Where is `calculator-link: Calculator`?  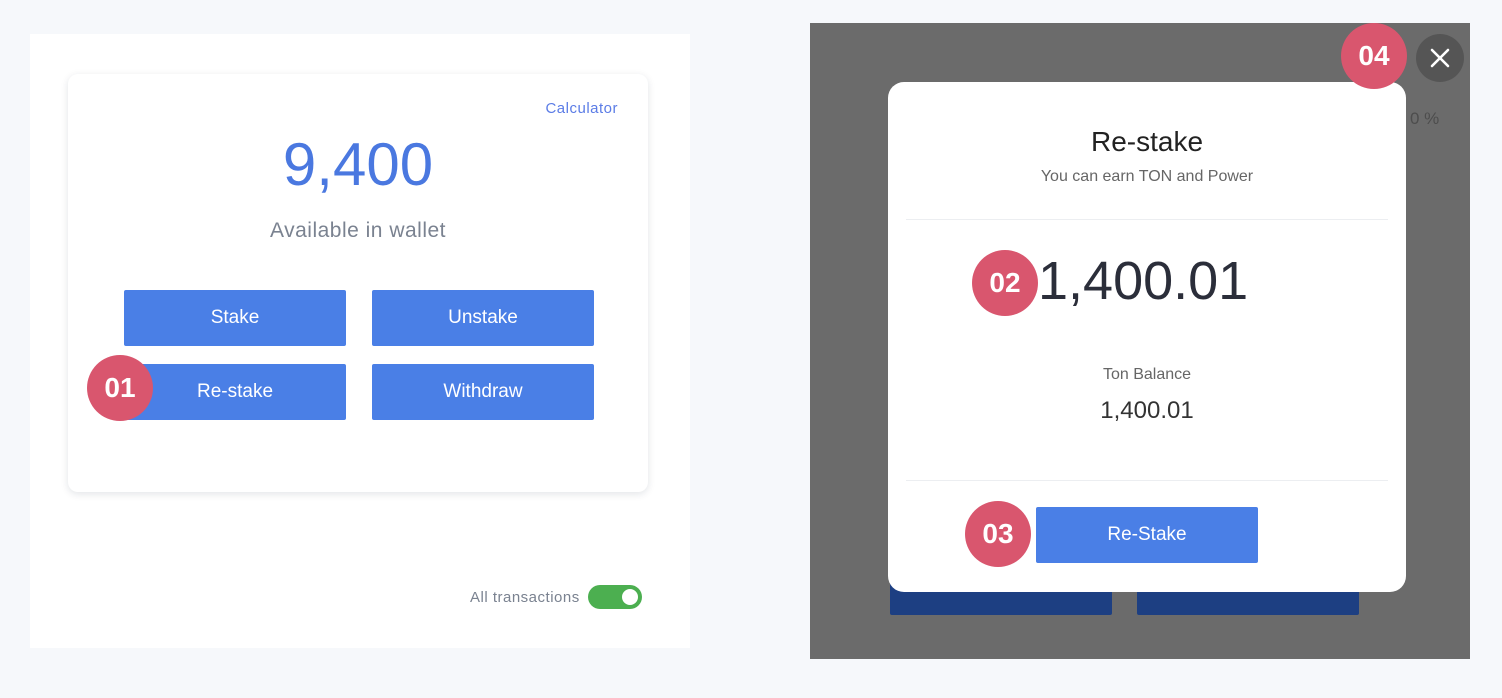
calculator-link: Calculator is located at coordinates (581, 108).